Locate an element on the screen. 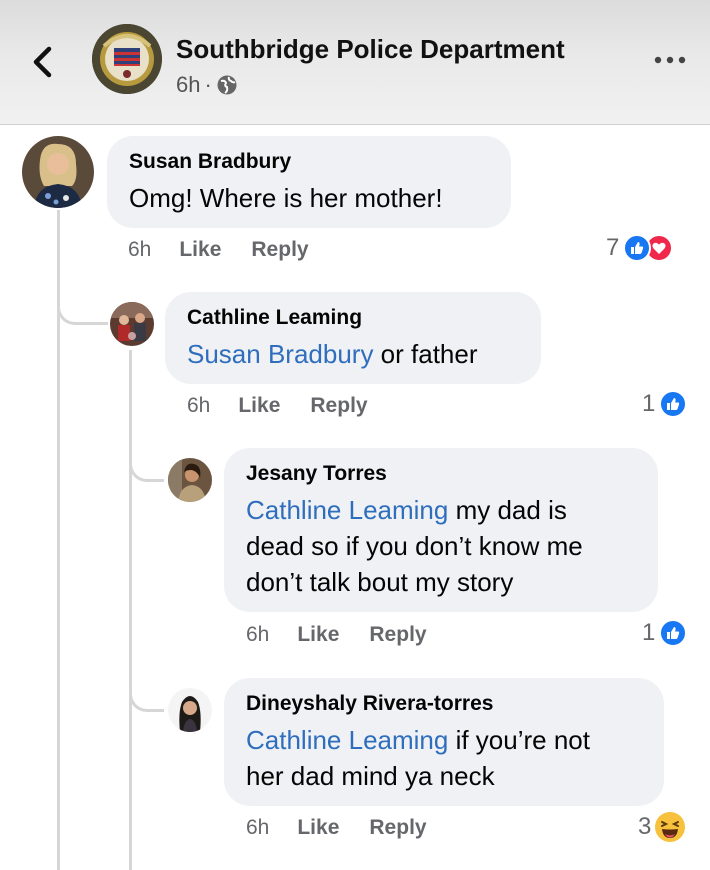 This screenshot has height=870, width=710. globe-icon is located at coordinates (227, 85).